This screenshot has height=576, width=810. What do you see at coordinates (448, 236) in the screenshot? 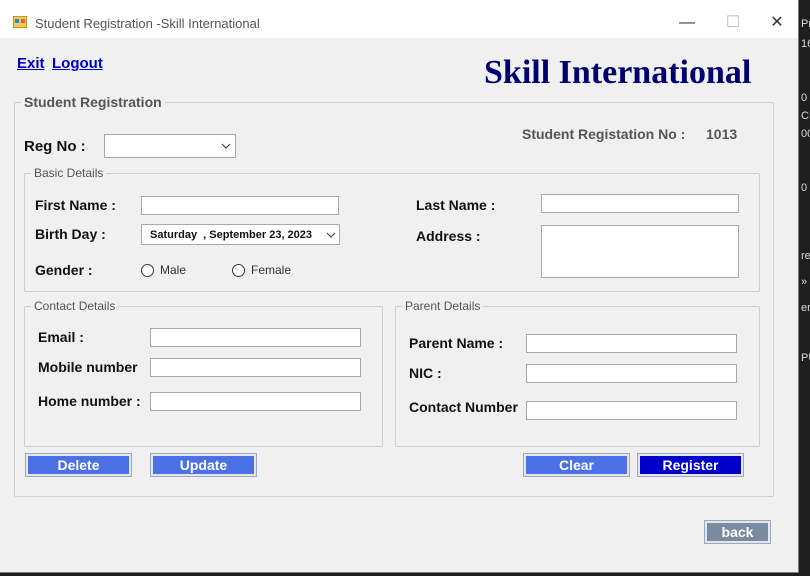
I see `address-label: Address :` at bounding box center [448, 236].